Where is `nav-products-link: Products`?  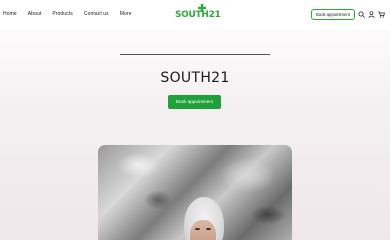 nav-products-link: Products is located at coordinates (62, 14).